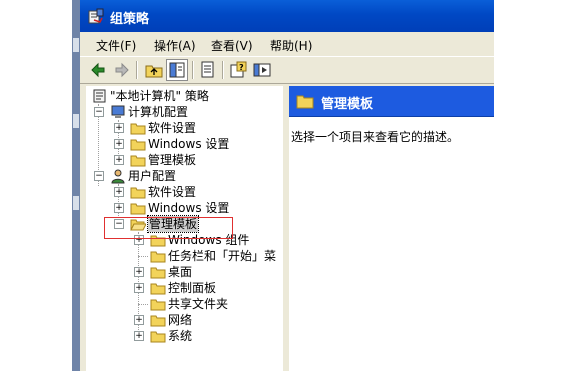 The width and height of the screenshot is (566, 371). What do you see at coordinates (168, 228) in the screenshot?
I see `highlight-box` at bounding box center [168, 228].